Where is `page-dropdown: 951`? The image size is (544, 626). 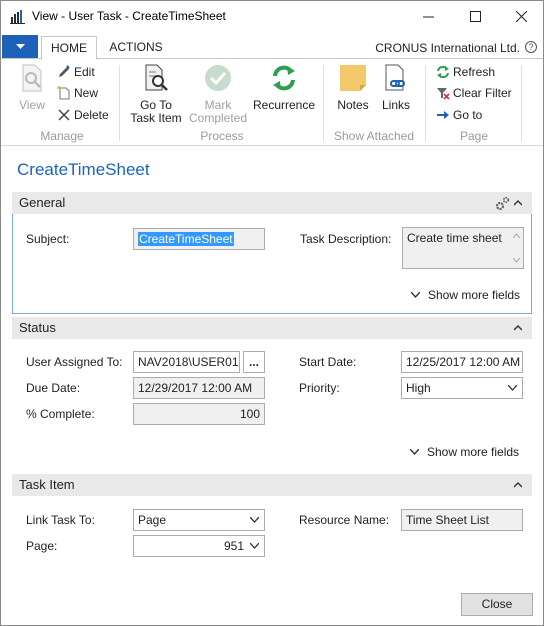 page-dropdown: 951 is located at coordinates (199, 546).